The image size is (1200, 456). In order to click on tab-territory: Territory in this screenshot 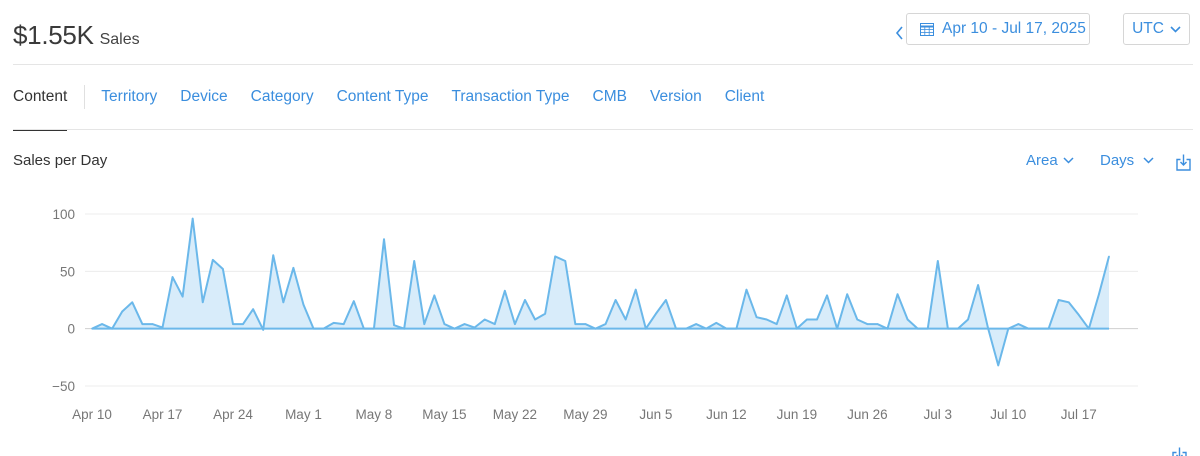, I will do `click(129, 105)`.